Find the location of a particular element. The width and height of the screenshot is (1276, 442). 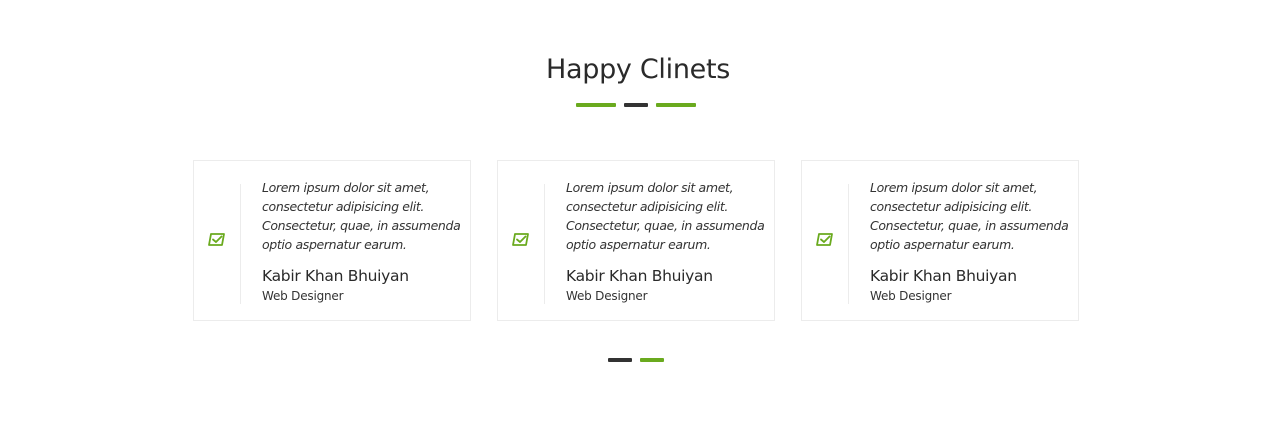

carousel-page-1-button is located at coordinates (620, 360).